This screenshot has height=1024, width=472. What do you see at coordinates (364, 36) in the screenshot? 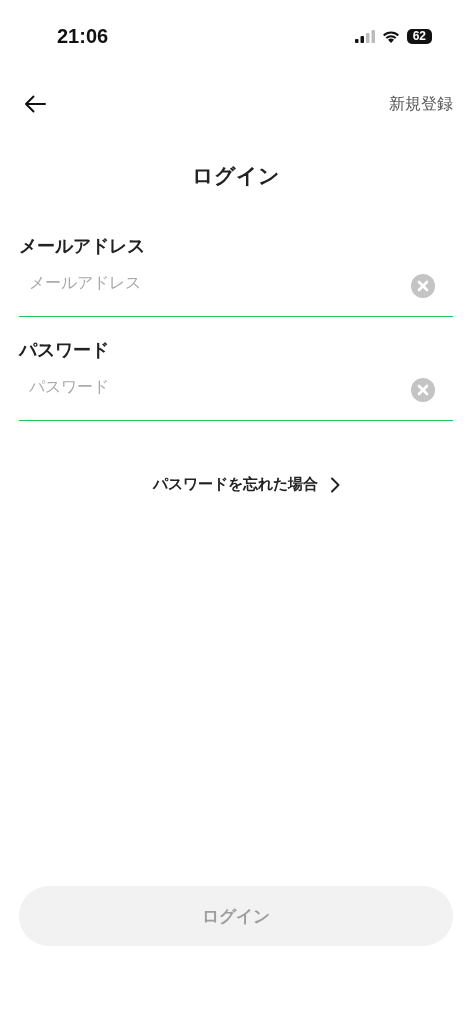
I see `signal-icon` at bounding box center [364, 36].